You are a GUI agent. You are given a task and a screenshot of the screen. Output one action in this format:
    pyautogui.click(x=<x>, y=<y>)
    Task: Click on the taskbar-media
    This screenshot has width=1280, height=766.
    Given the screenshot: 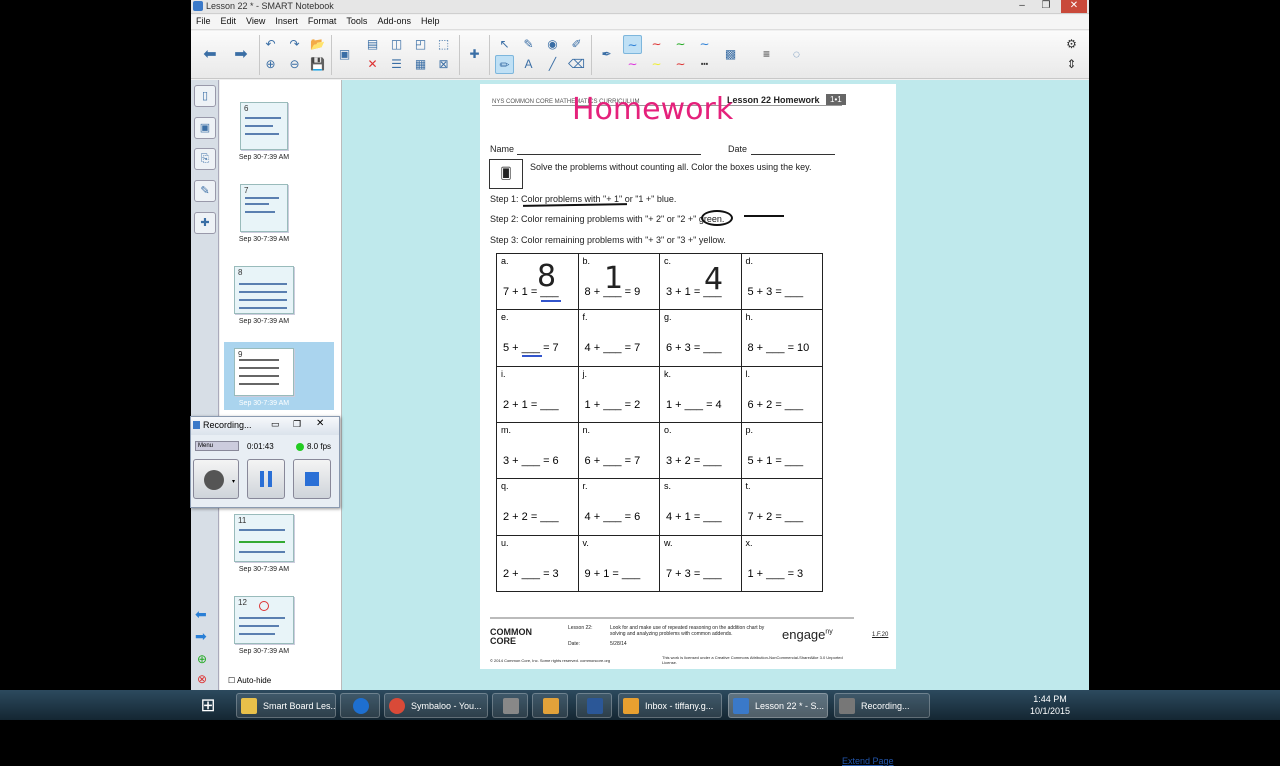 What is the action you would take?
    pyautogui.click(x=550, y=705)
    